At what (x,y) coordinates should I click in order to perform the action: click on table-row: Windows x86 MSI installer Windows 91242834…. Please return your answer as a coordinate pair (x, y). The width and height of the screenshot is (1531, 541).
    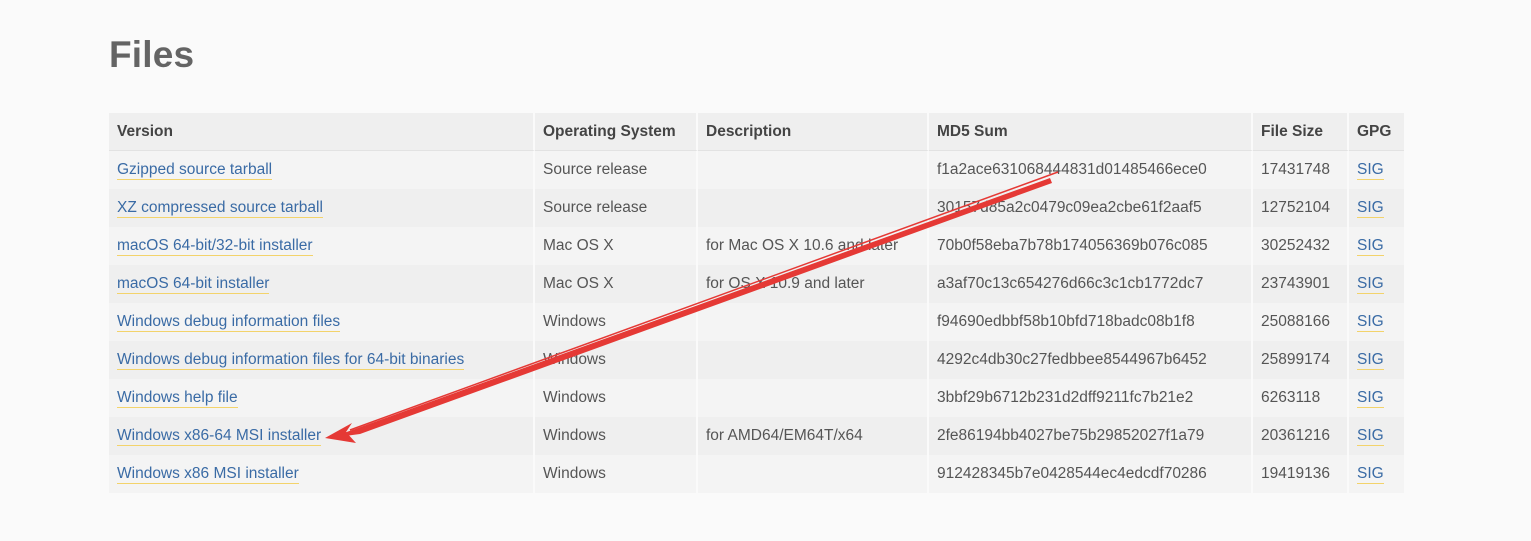
    Looking at the image, I should click on (756, 474).